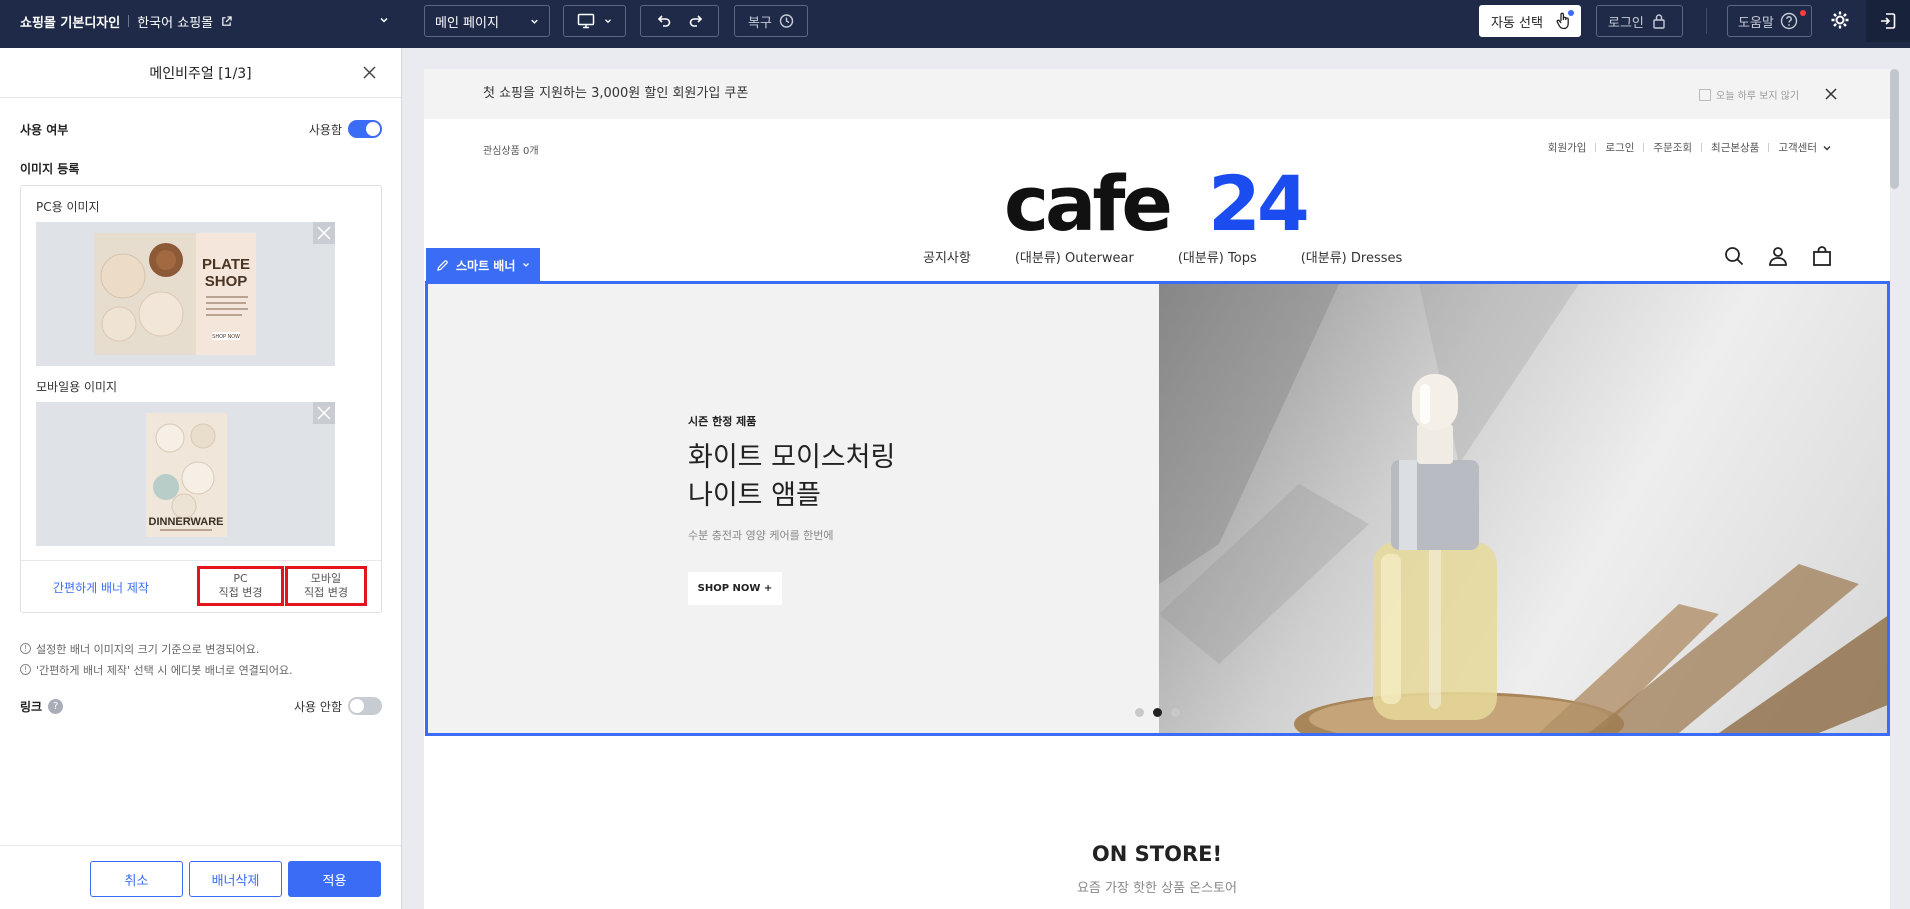  Describe the element at coordinates (31, 706) in the screenshot. I see `link-label: 링크` at that location.